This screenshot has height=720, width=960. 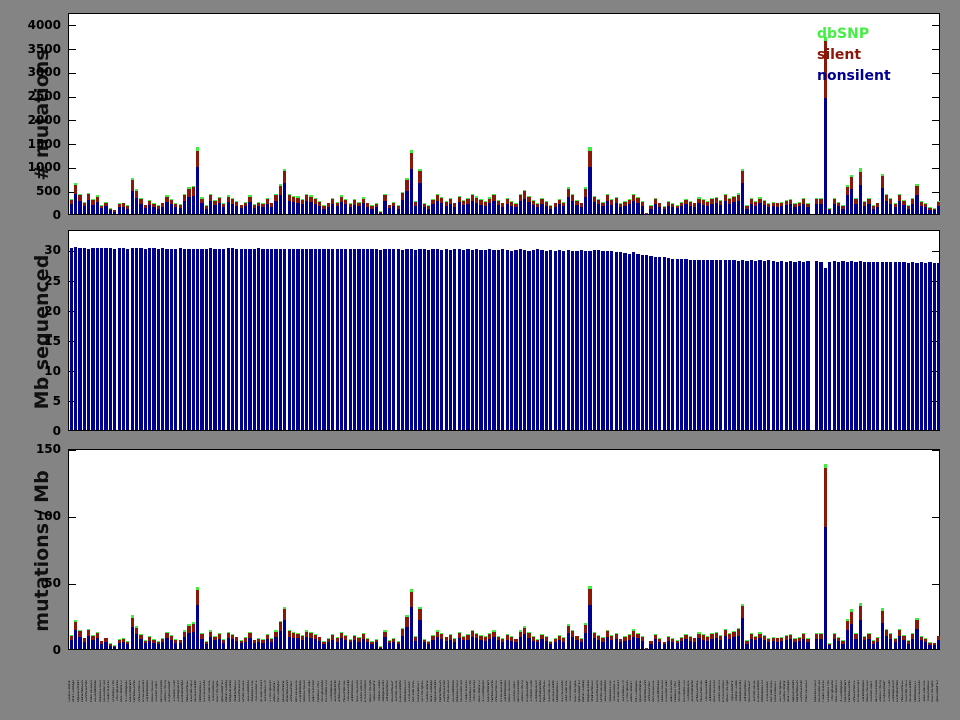 What do you see at coordinates (44, 96) in the screenshot?
I see `y-tick-label: 2500` at bounding box center [44, 96].